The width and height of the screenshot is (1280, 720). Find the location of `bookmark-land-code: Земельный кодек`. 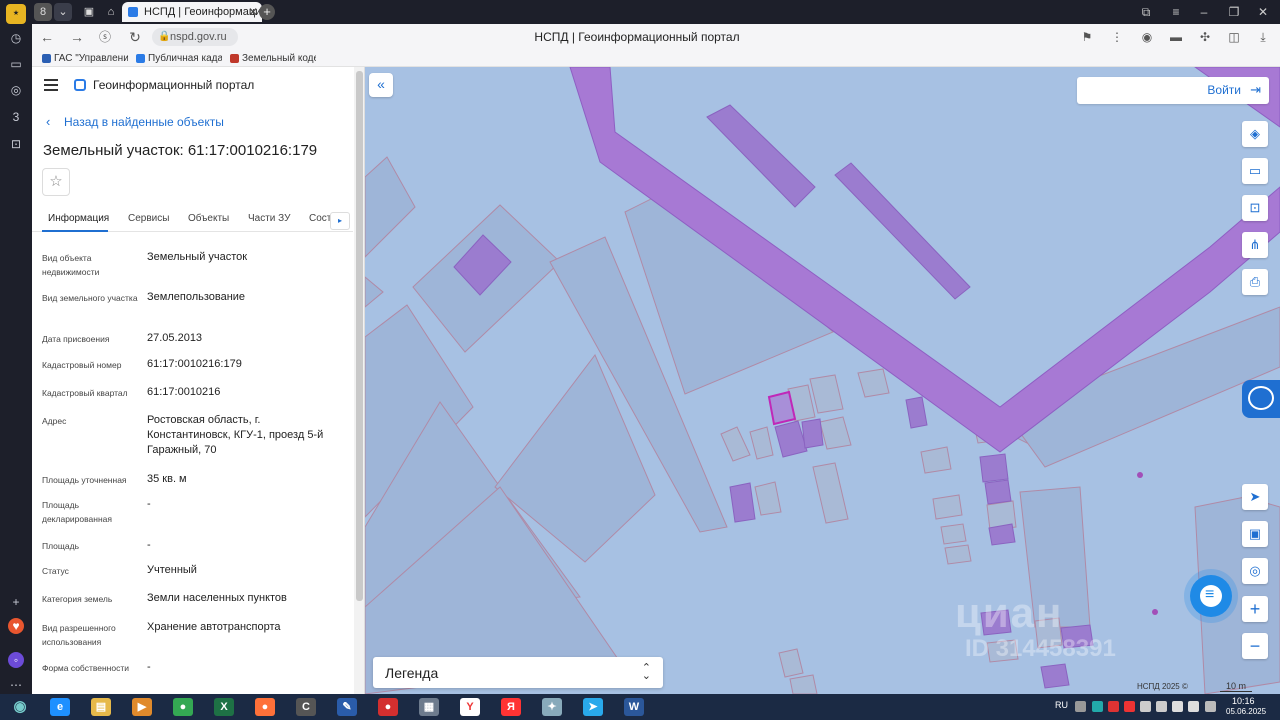

bookmark-land-code: Земельный кодек is located at coordinates (273, 58).